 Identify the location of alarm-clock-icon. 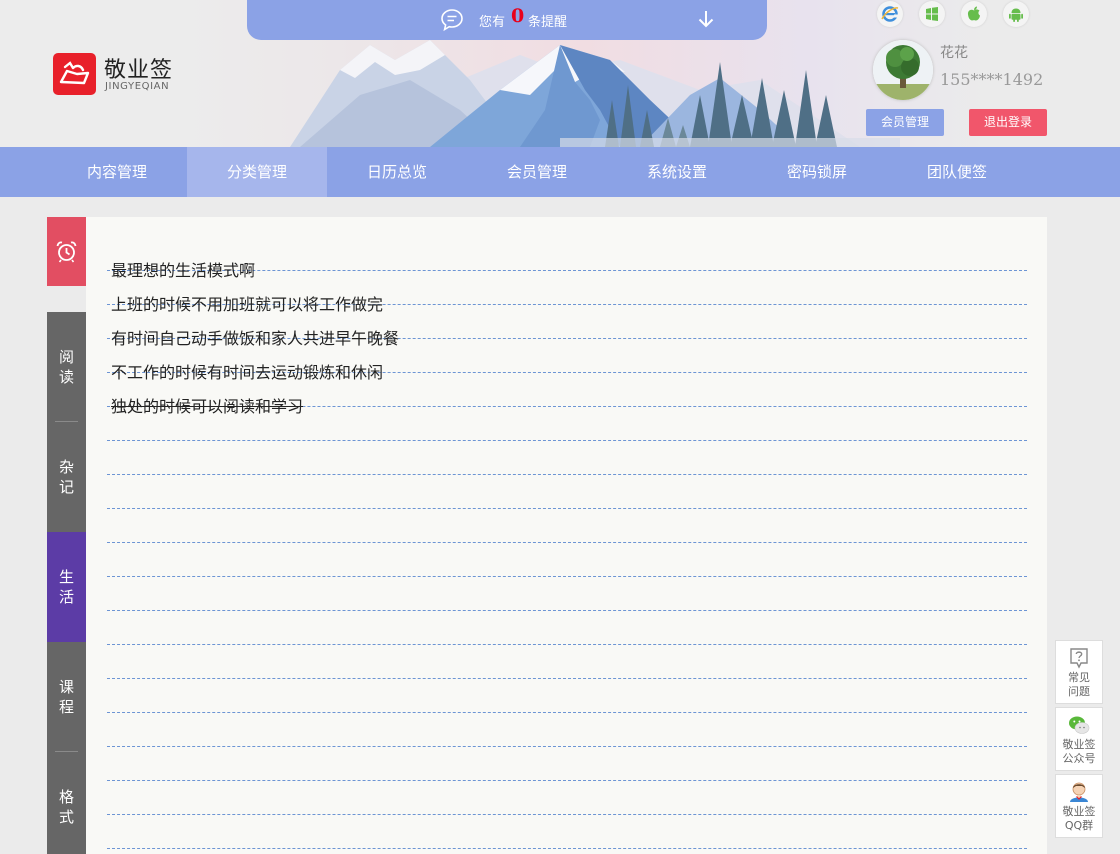
(66, 252).